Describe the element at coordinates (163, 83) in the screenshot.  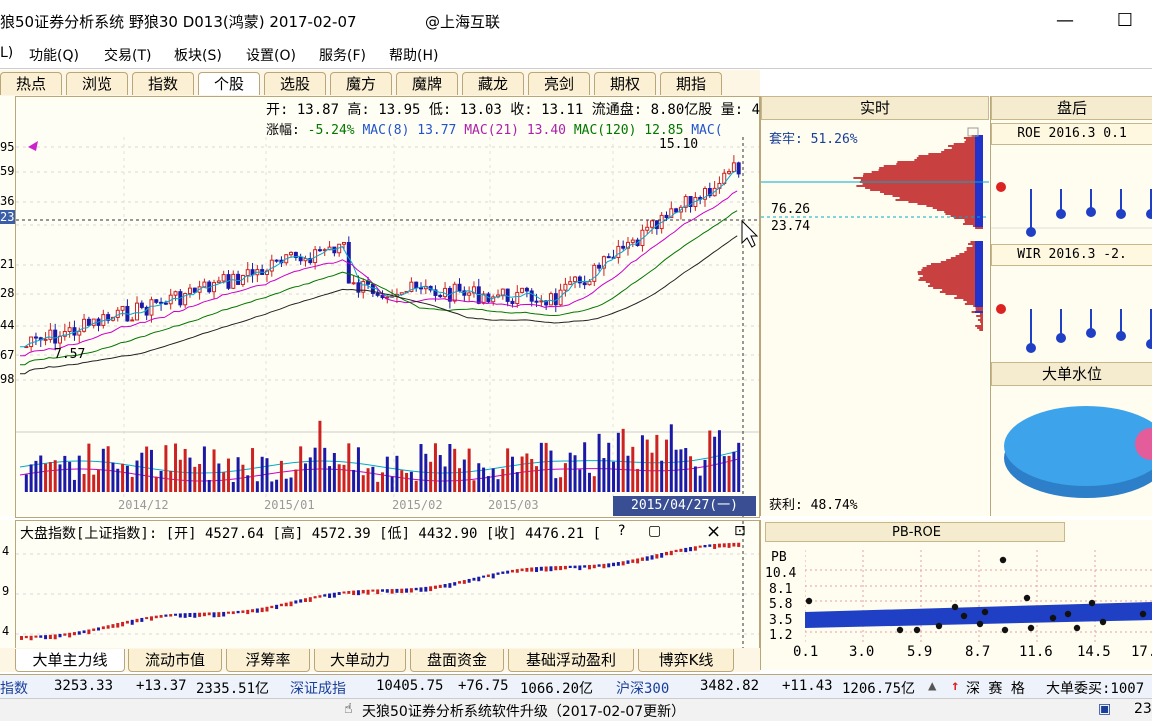
I see `tab-index: 指数` at that location.